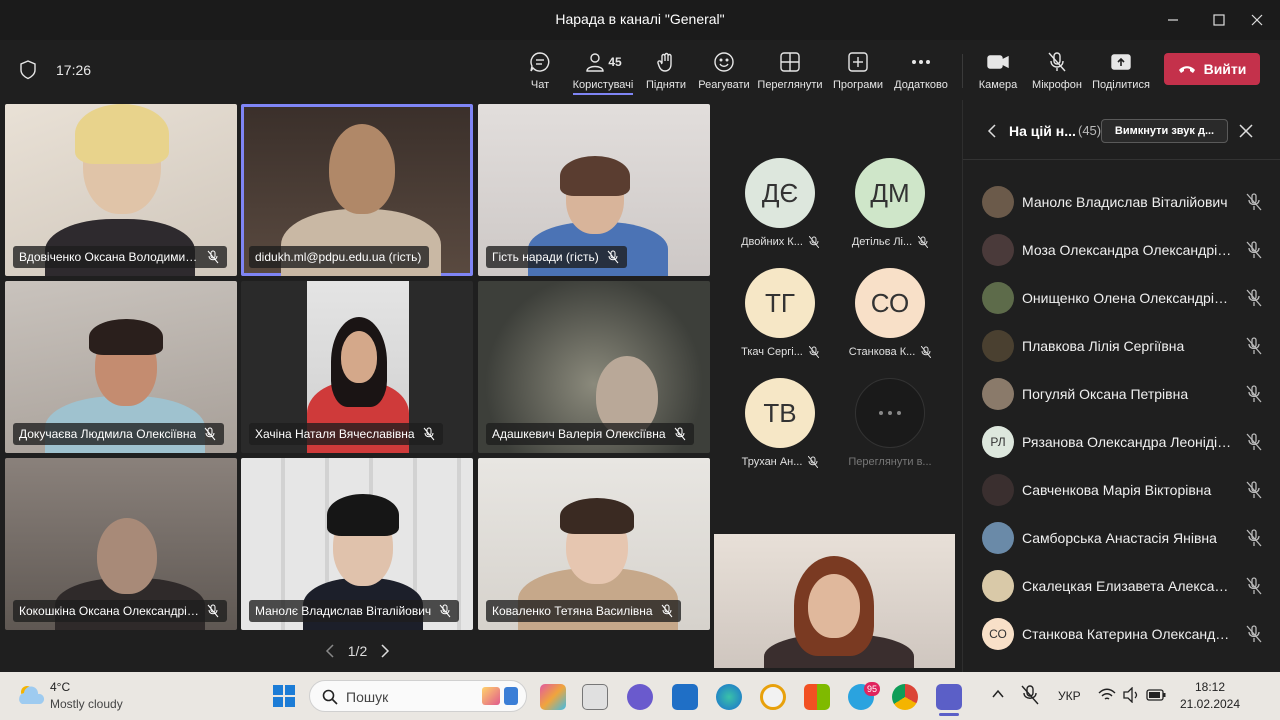 The width and height of the screenshot is (1280, 720). What do you see at coordinates (603, 73) in the screenshot?
I see `people-button: 45 Користувачі` at bounding box center [603, 73].